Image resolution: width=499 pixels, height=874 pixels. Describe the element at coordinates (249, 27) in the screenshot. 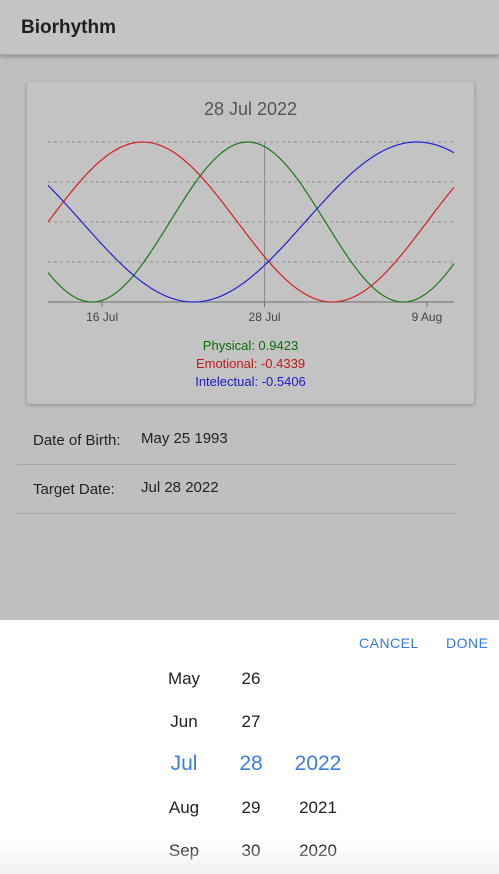

I see `app-bar: Biorhythm` at that location.